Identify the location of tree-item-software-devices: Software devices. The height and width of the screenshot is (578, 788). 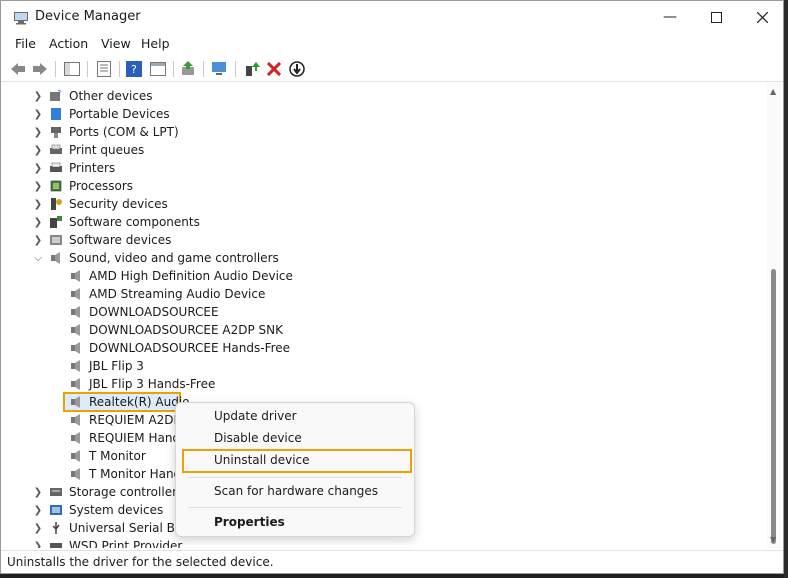
(110, 240).